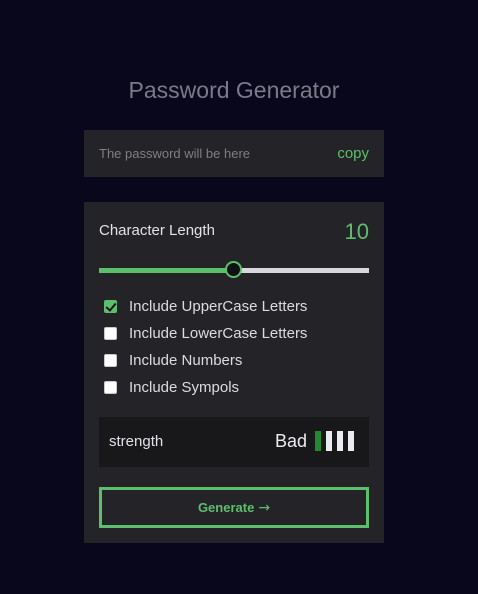  I want to click on numbers-checkbox, so click(110, 360).